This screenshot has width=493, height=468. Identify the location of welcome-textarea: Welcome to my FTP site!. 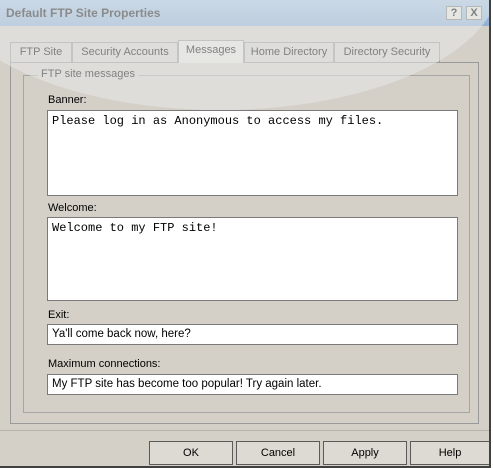
(252, 259).